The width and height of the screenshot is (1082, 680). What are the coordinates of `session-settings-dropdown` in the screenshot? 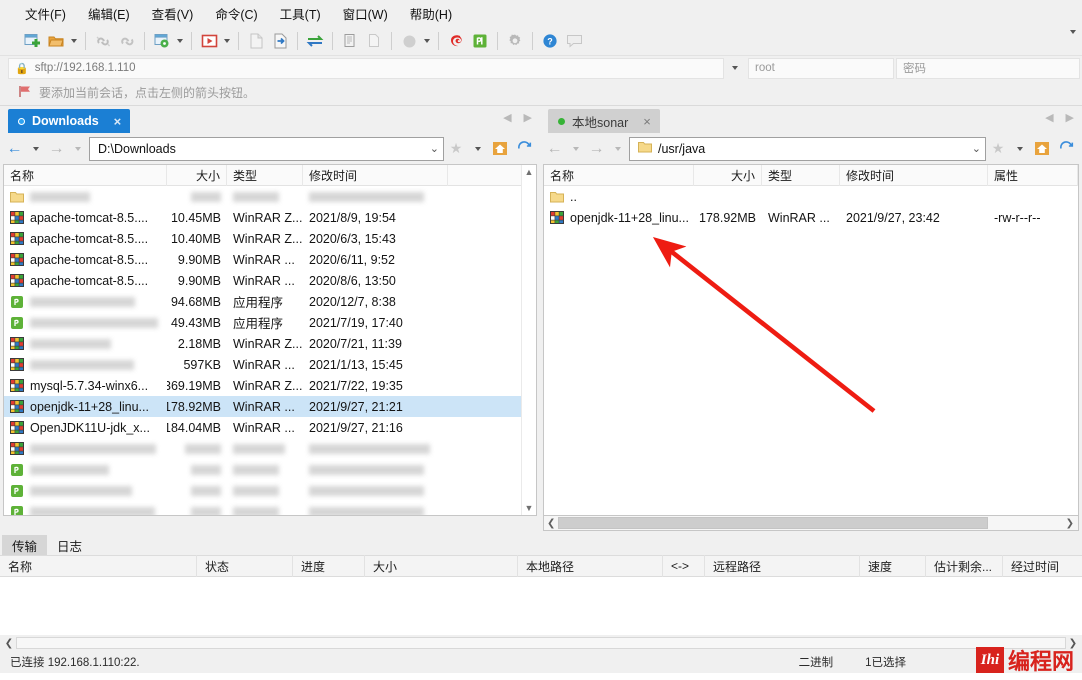 It's located at (180, 41).